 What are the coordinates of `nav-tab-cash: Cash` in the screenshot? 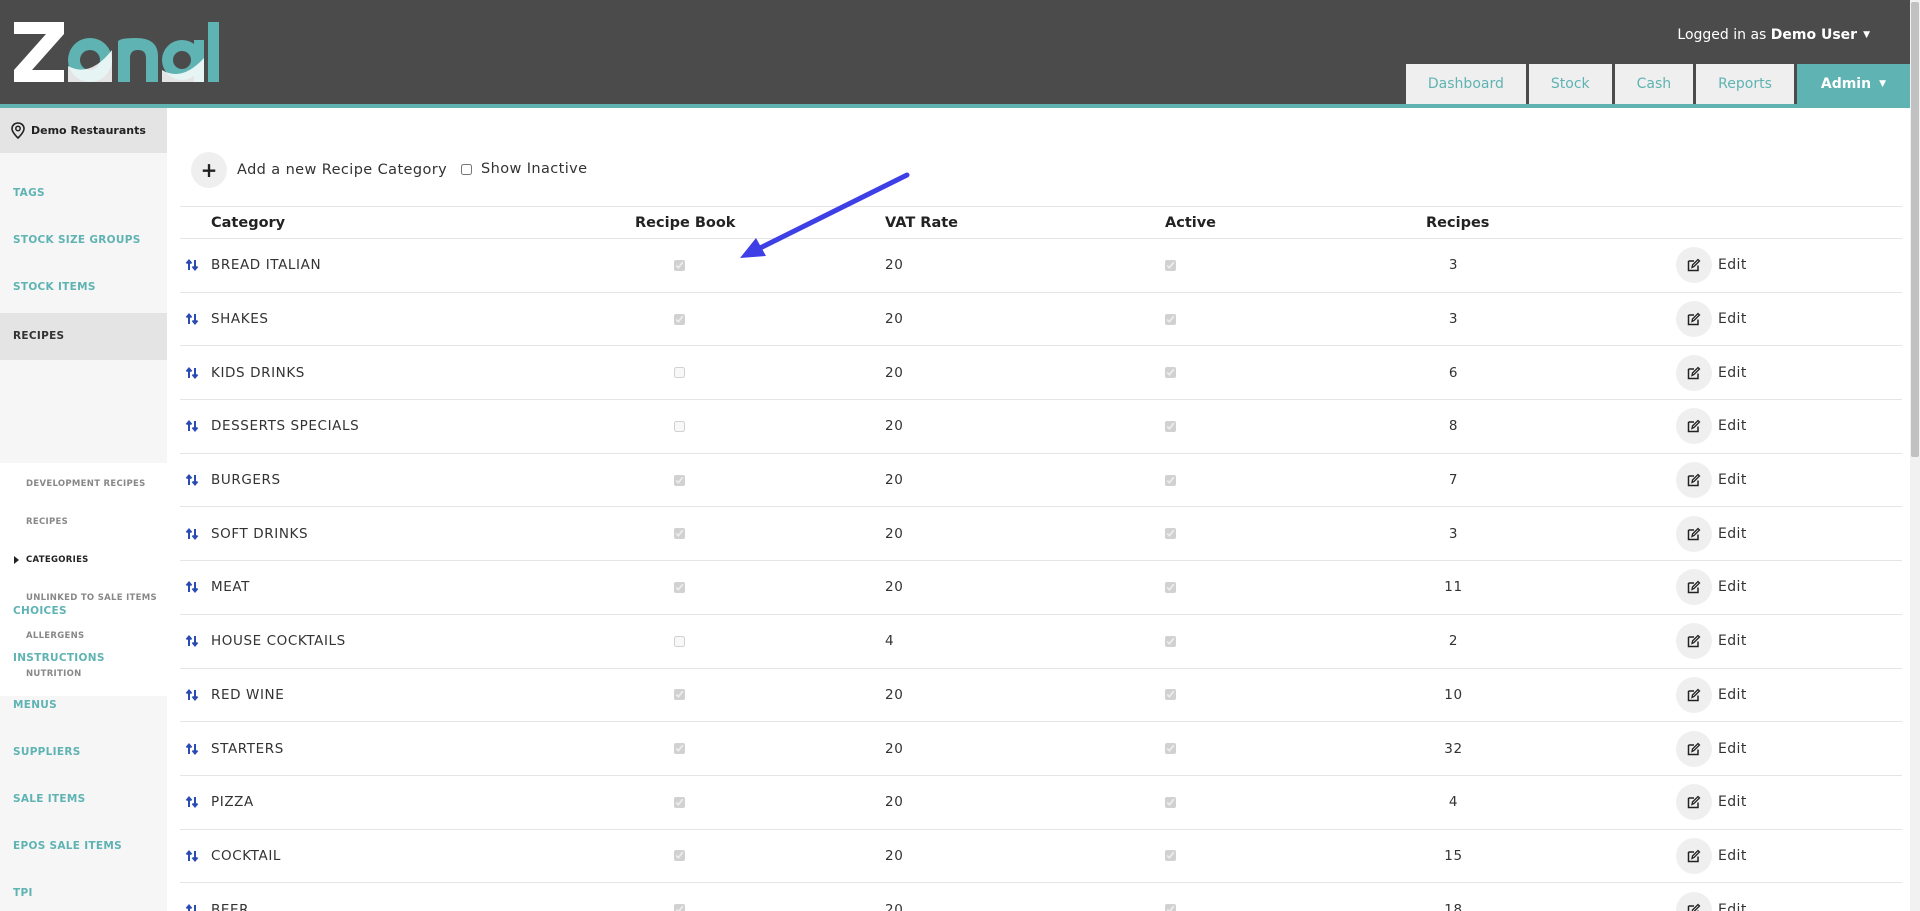 It's located at (1654, 84).